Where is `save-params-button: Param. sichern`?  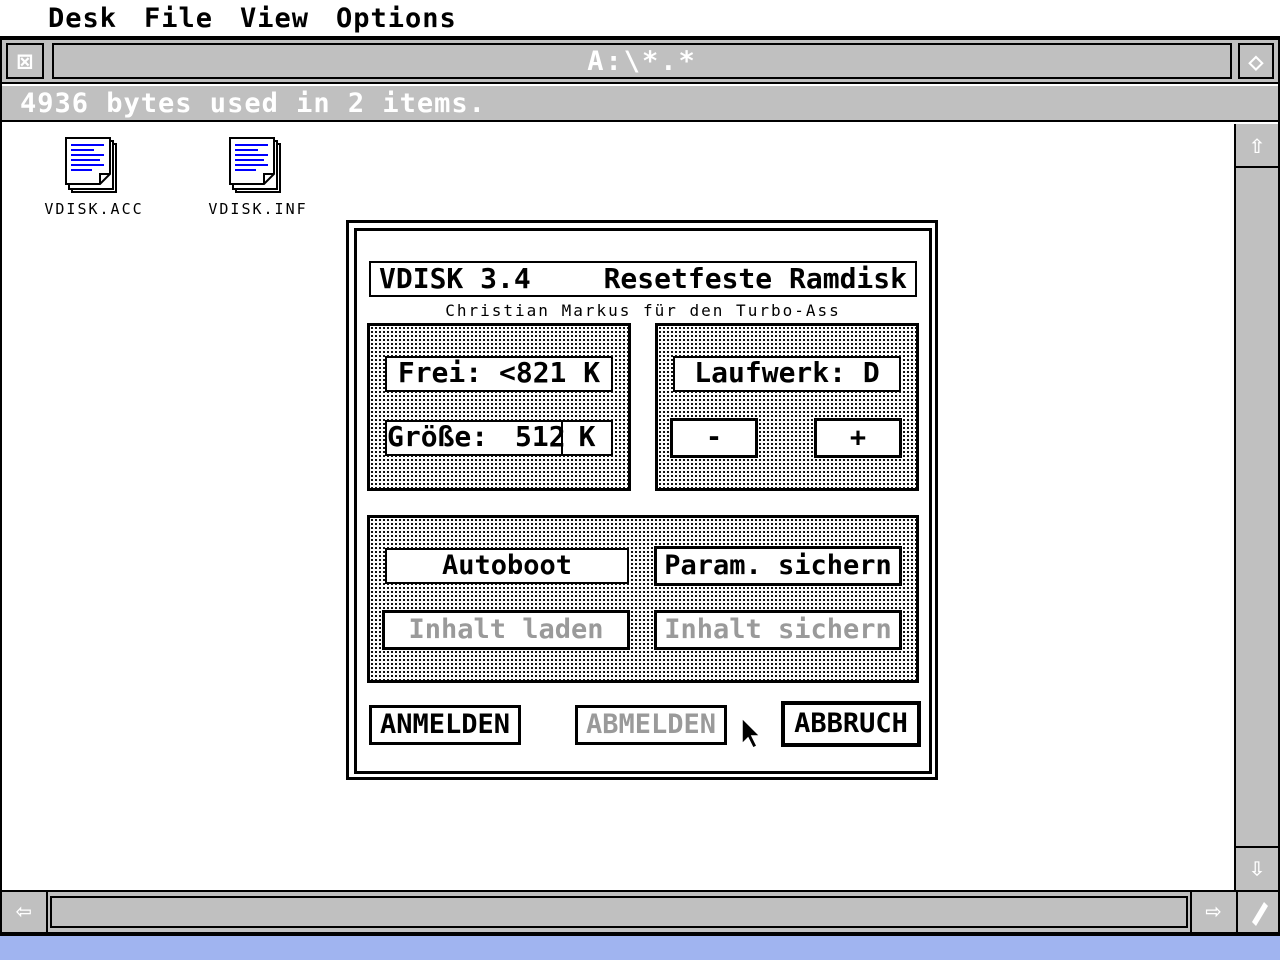
save-params-button: Param. sichern is located at coordinates (778, 566).